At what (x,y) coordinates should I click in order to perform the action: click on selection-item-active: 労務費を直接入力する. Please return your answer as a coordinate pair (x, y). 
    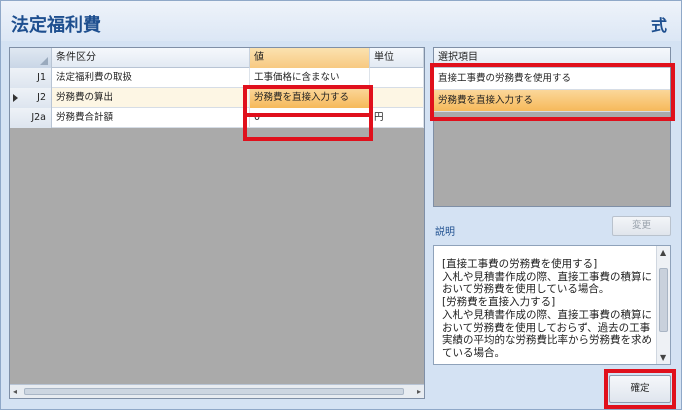
    Looking at the image, I should click on (552, 101).